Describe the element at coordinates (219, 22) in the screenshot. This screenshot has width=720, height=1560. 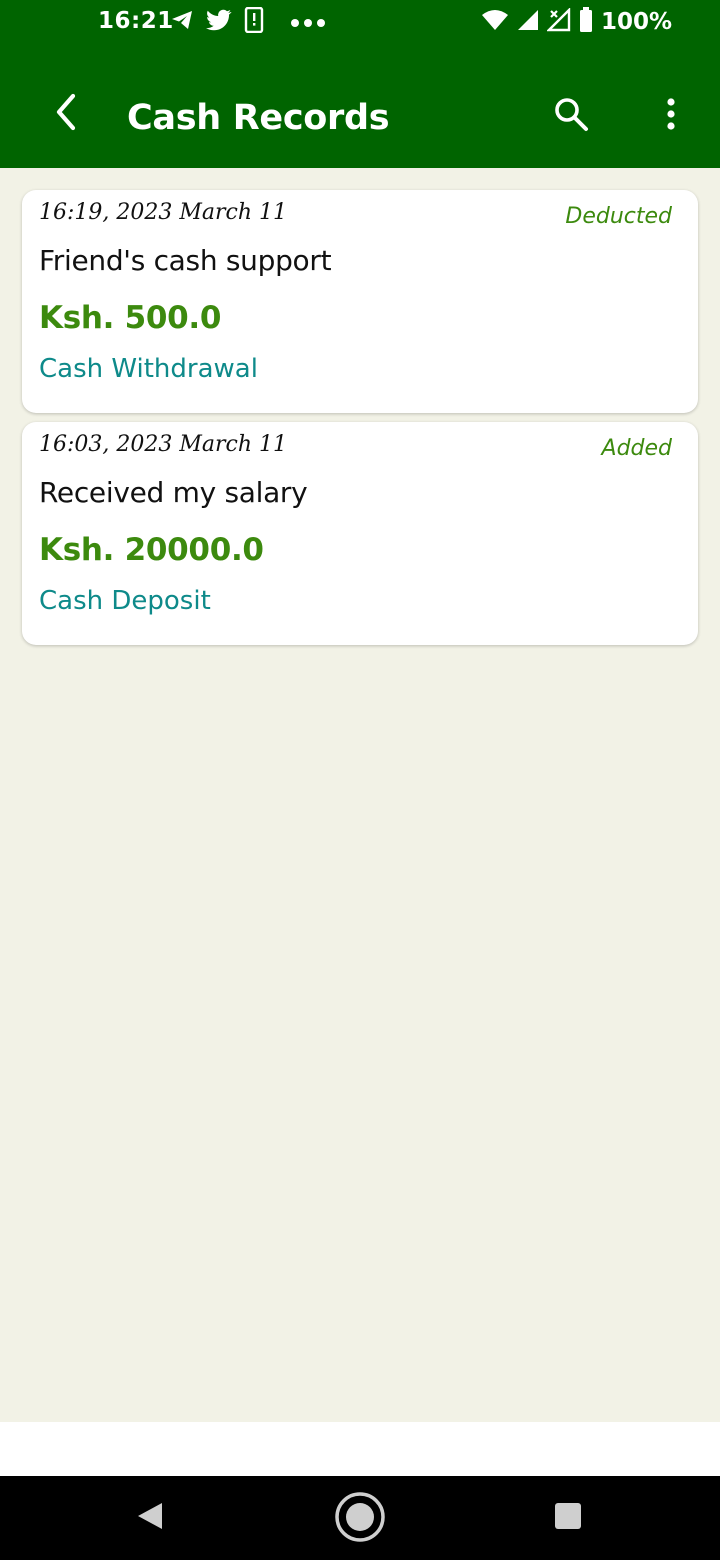
I see `twitter-icon` at that location.